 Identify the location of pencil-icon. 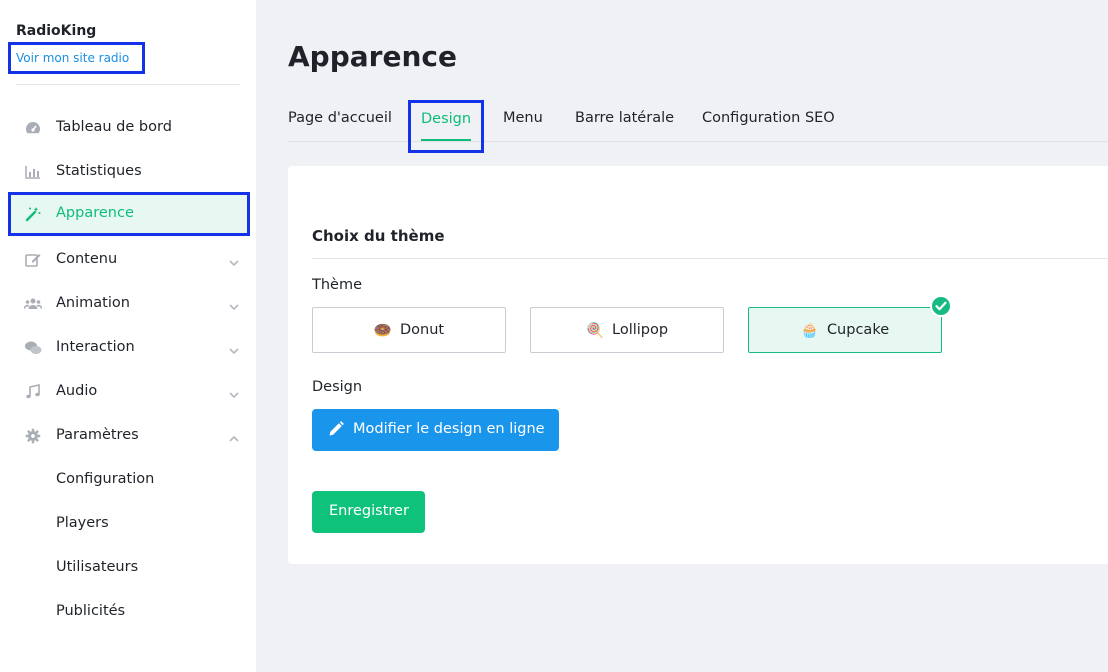
(336, 431).